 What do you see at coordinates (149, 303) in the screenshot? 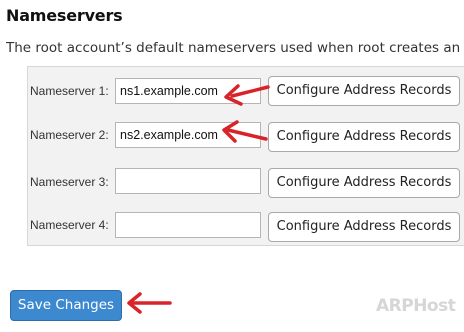
I see `annotation-arrow-save` at bounding box center [149, 303].